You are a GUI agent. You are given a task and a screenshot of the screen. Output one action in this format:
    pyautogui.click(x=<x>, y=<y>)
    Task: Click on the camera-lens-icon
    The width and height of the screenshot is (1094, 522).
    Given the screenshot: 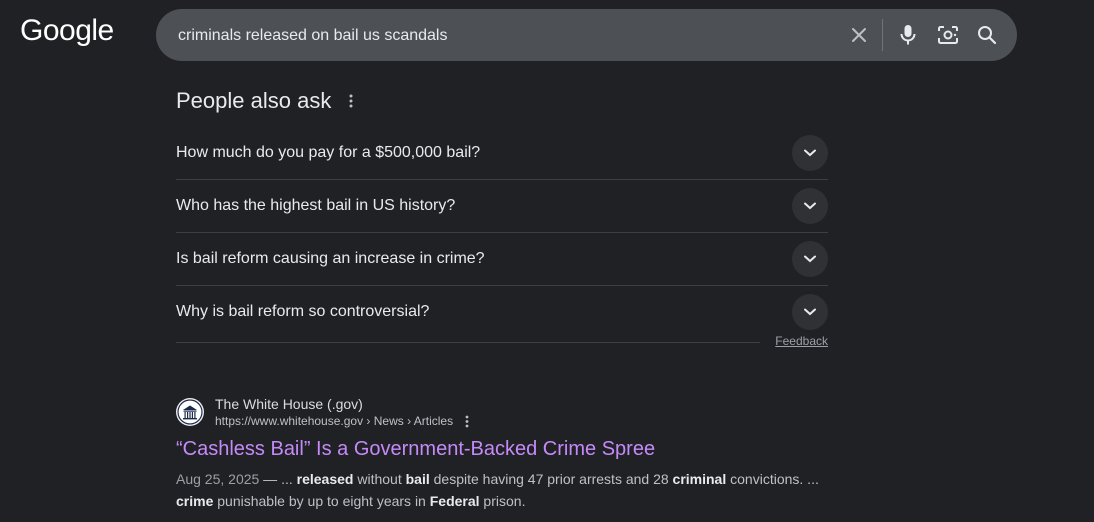 What is the action you would take?
    pyautogui.click(x=948, y=35)
    